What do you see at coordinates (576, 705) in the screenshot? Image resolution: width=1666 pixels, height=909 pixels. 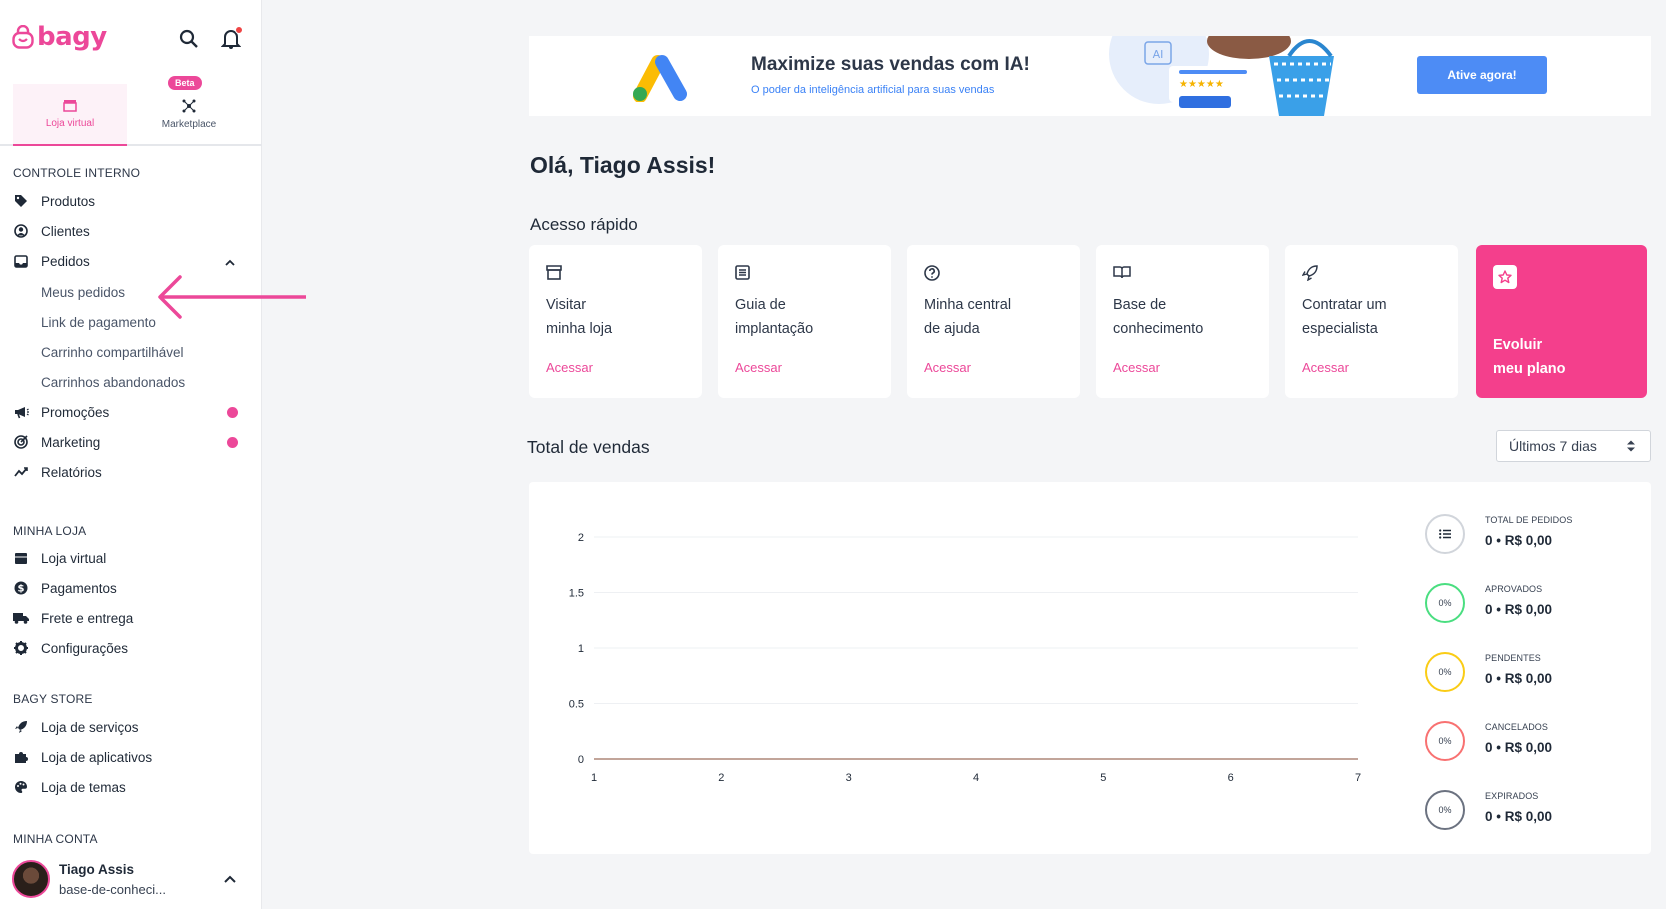 I see `y-tick-label: 0.5` at bounding box center [576, 705].